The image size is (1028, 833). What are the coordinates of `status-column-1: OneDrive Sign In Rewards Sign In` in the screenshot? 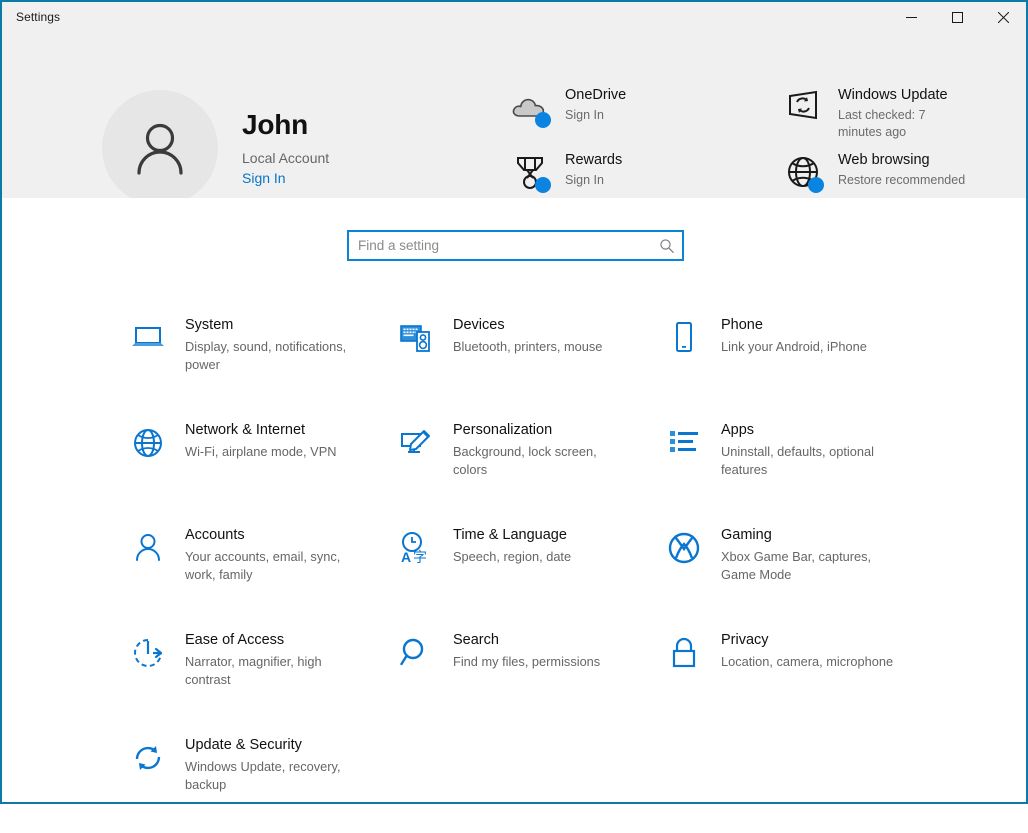 It's located at (629, 149).